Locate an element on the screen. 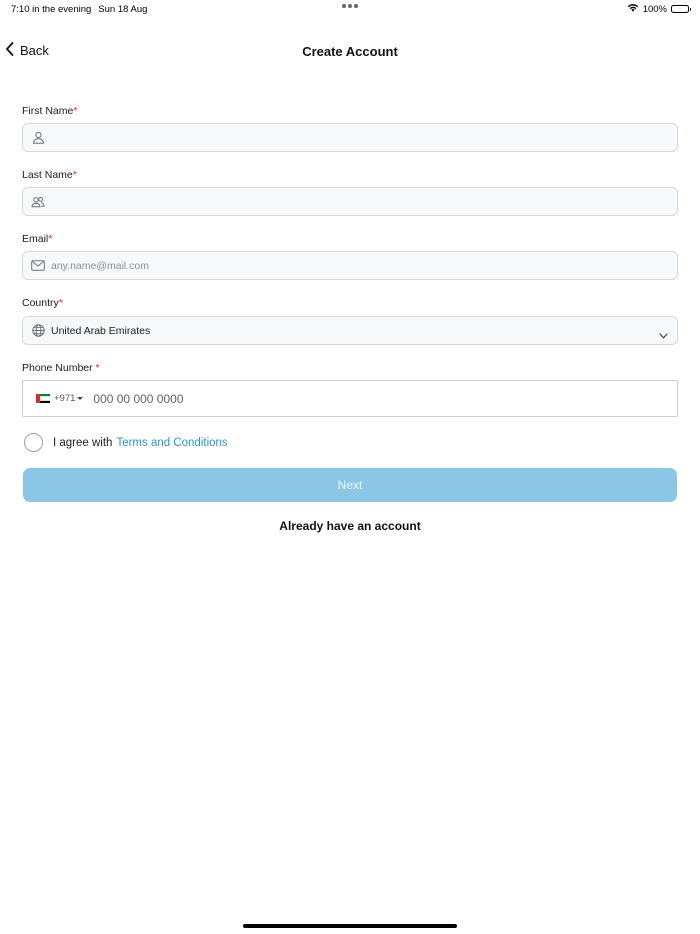 This screenshot has height=934, width=700. last-name-field is located at coordinates (350, 201).